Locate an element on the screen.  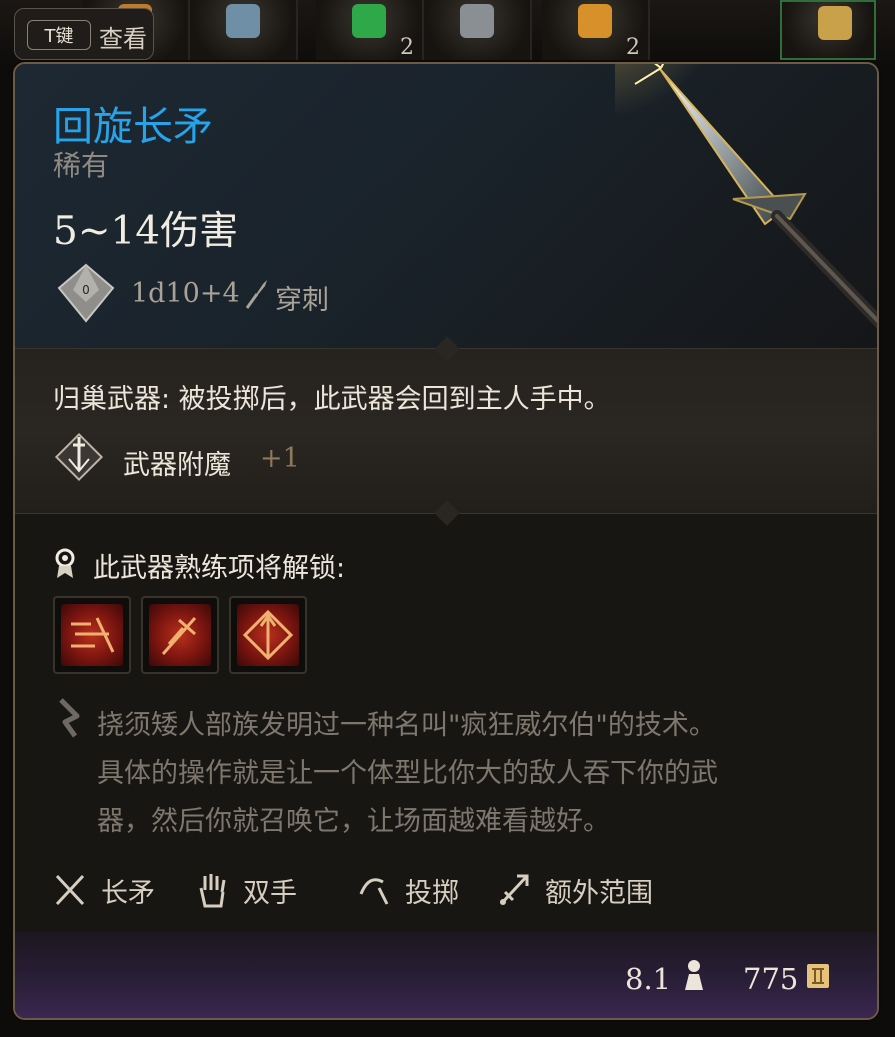
concussive-smash-icon is located at coordinates (180, 635).